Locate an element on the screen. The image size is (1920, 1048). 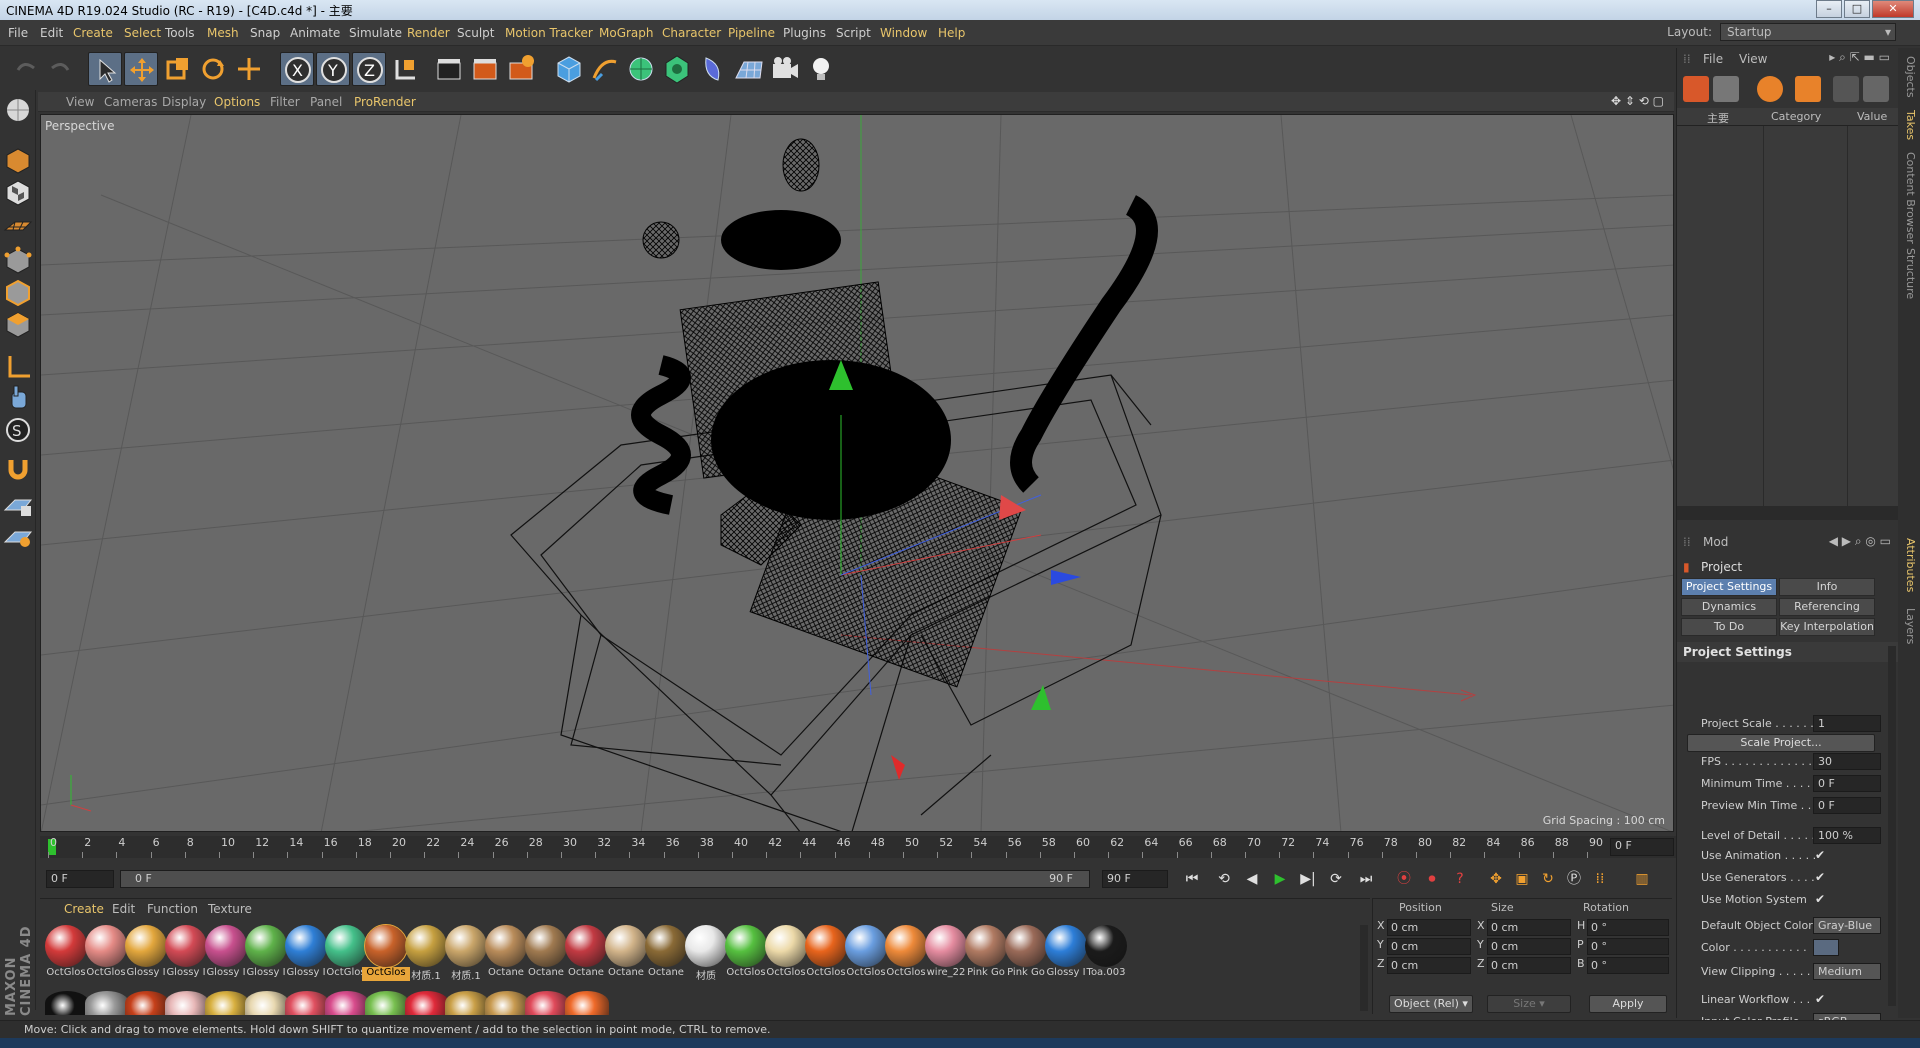
max-time-field: 90 F is located at coordinates (1135, 879).